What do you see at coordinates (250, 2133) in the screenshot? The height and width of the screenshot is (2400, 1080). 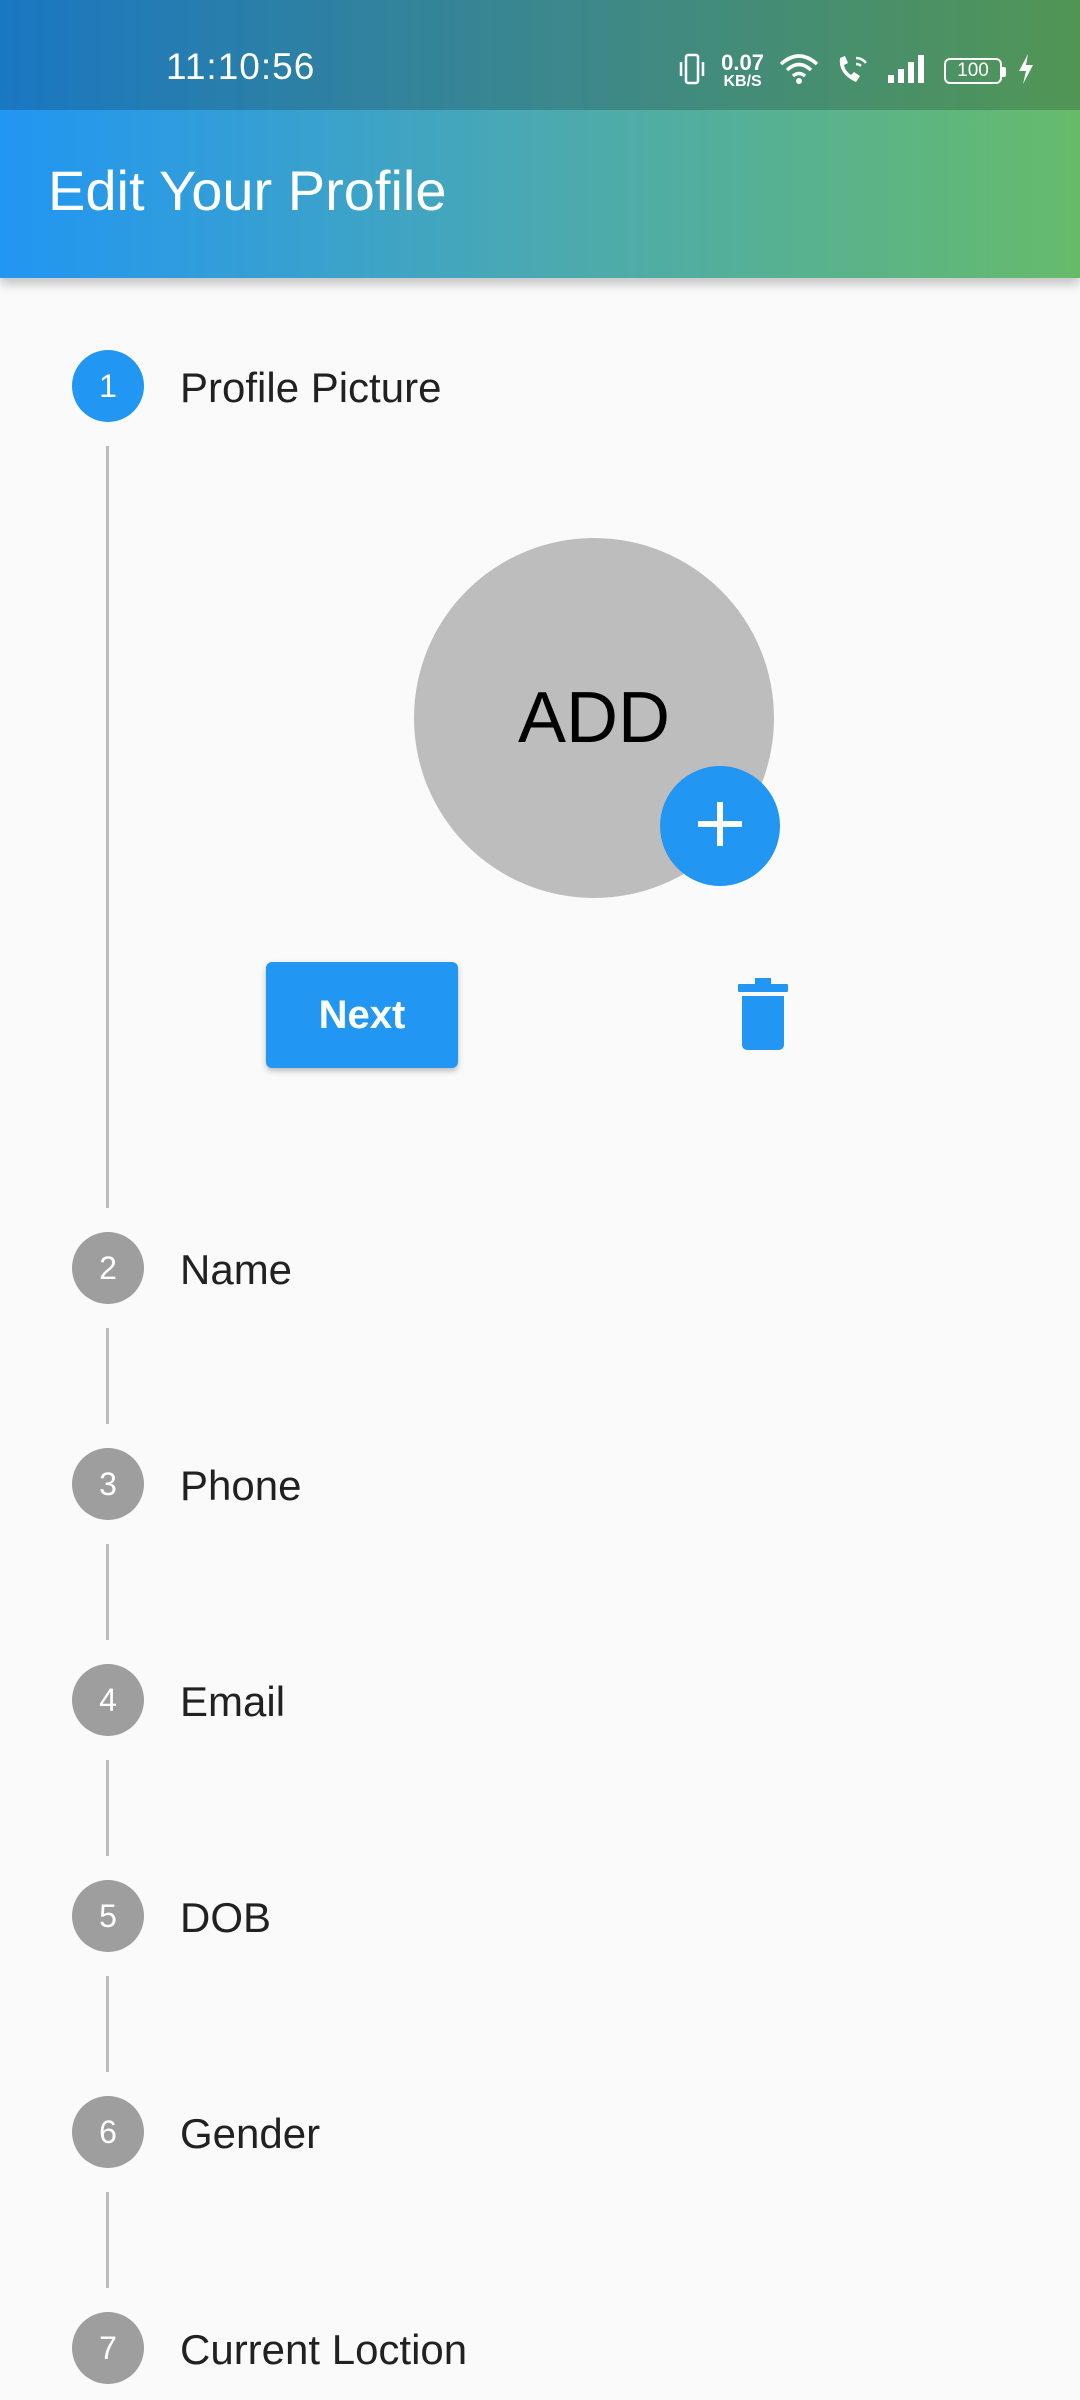 I see `step-title: Gender` at bounding box center [250, 2133].